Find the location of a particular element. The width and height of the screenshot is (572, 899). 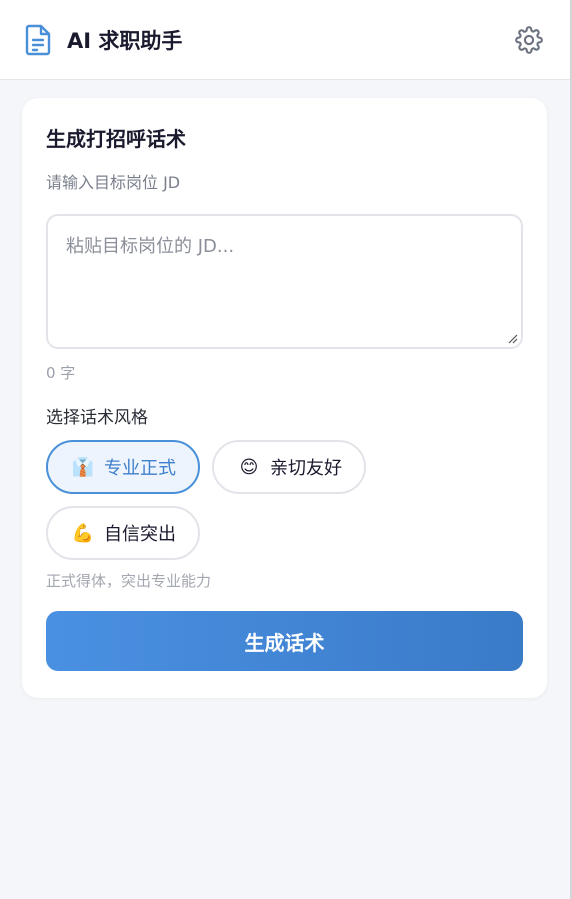

settings-button is located at coordinates (529, 40).